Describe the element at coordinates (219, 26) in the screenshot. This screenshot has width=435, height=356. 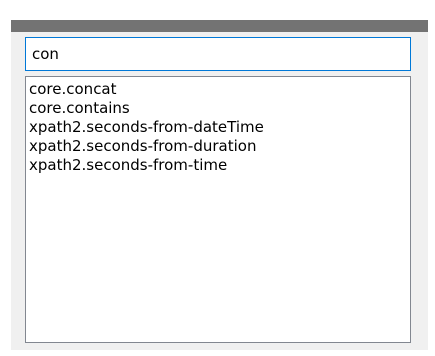
I see `popup-title-bar` at that location.